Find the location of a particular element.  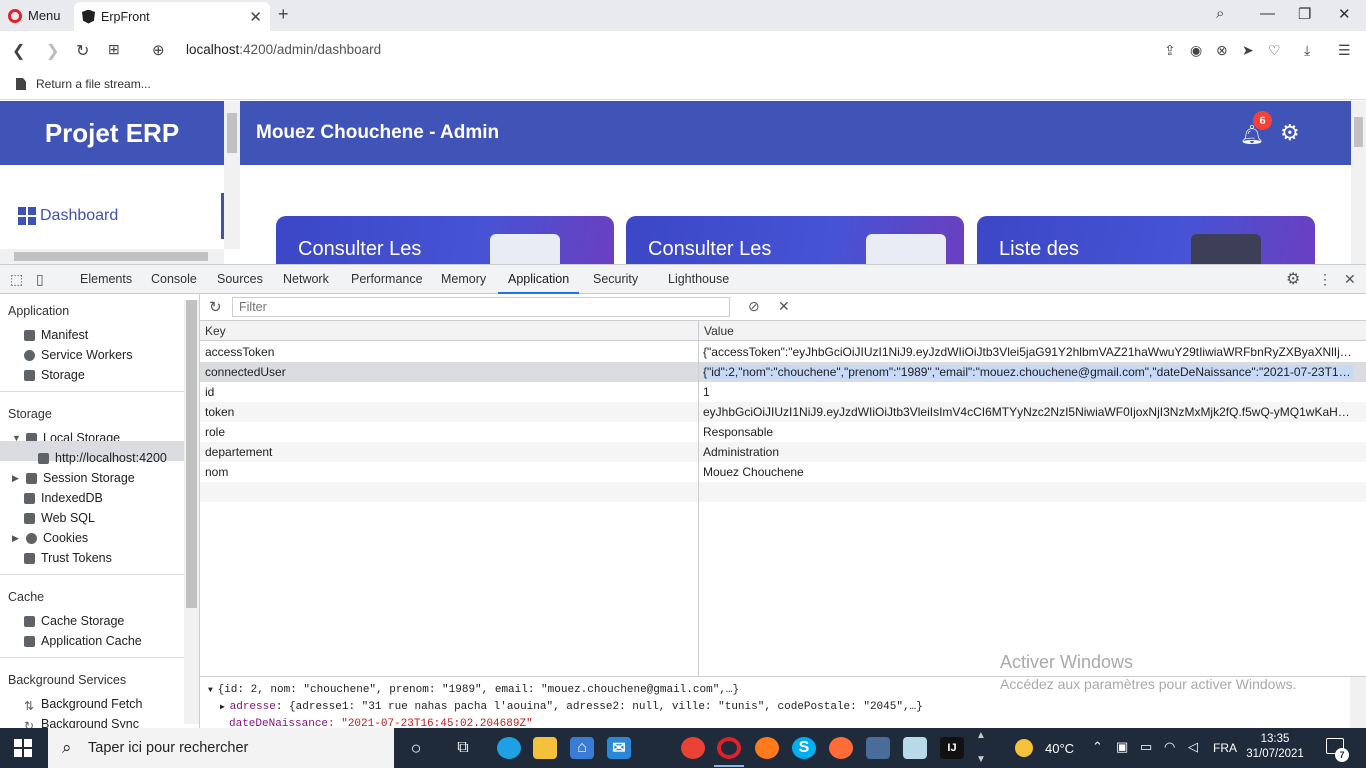

taskbar-search-box: ⌕ Taper ici pour rechercher is located at coordinates (221, 748).